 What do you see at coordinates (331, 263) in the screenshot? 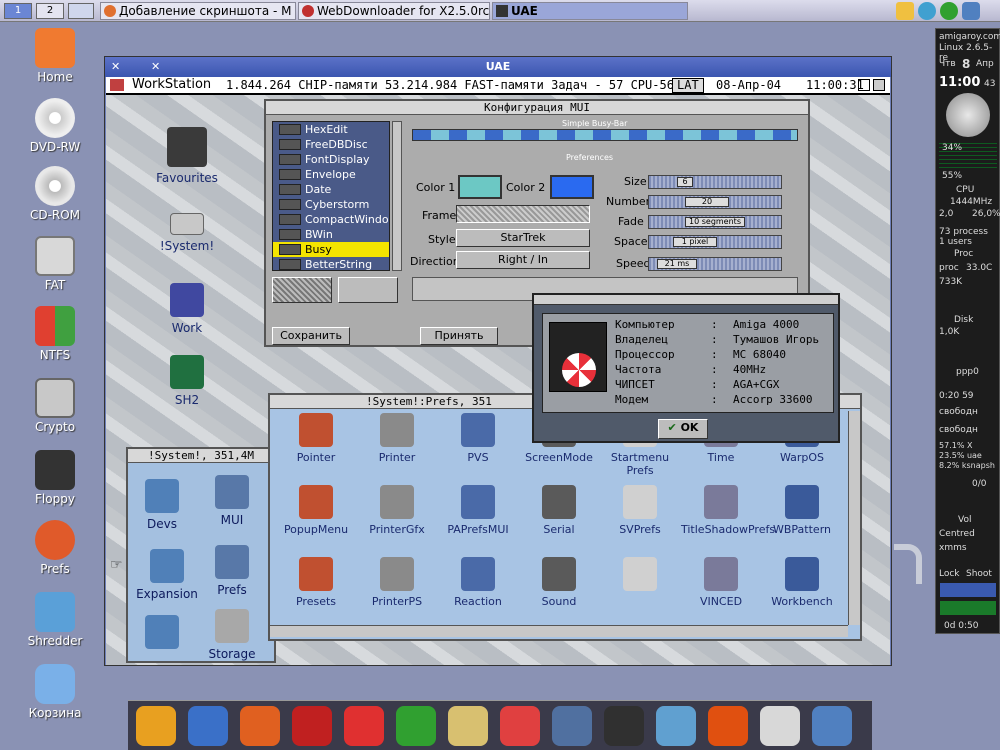
I see `mui-list-item: BetterString` at bounding box center [331, 263].